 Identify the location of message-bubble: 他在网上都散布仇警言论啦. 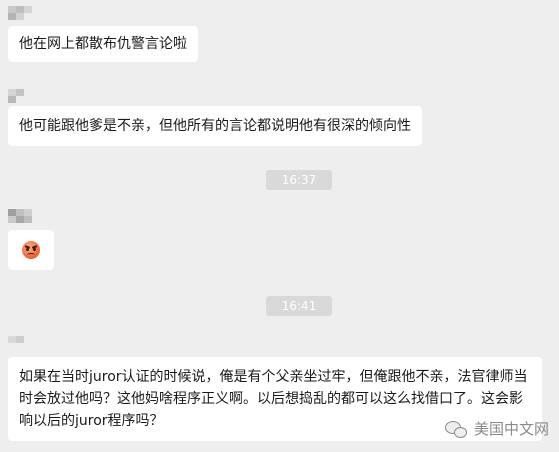
(103, 44).